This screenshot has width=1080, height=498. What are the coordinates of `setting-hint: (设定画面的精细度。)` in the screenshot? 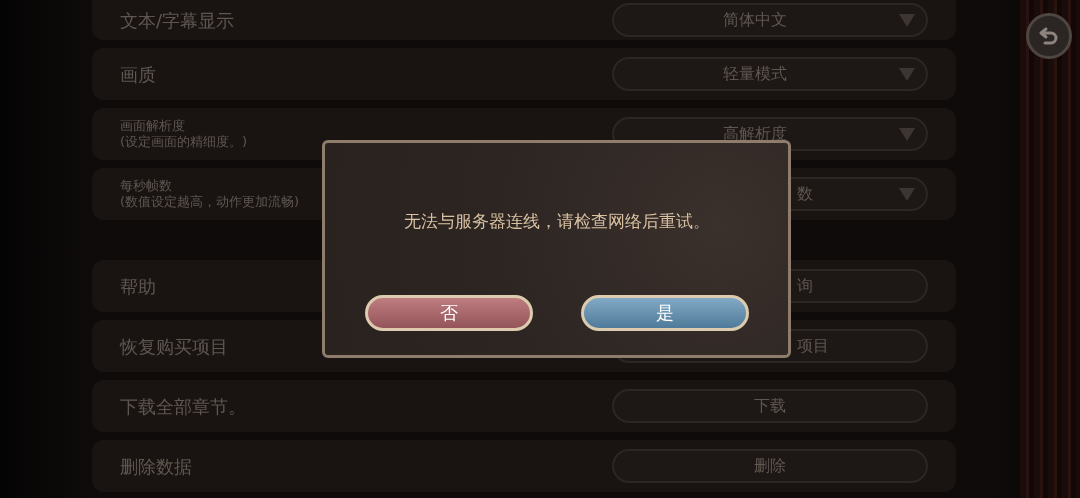 It's located at (184, 142).